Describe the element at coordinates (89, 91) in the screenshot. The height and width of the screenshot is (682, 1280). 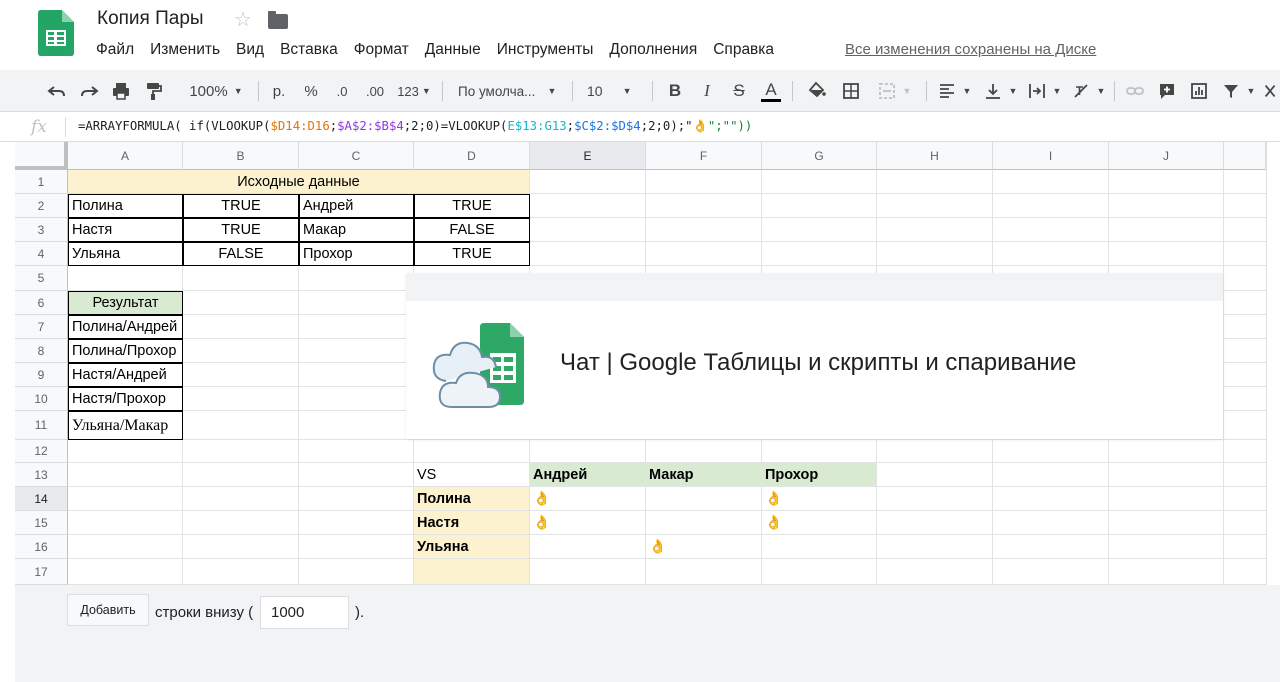
I see `redo-icon` at that location.